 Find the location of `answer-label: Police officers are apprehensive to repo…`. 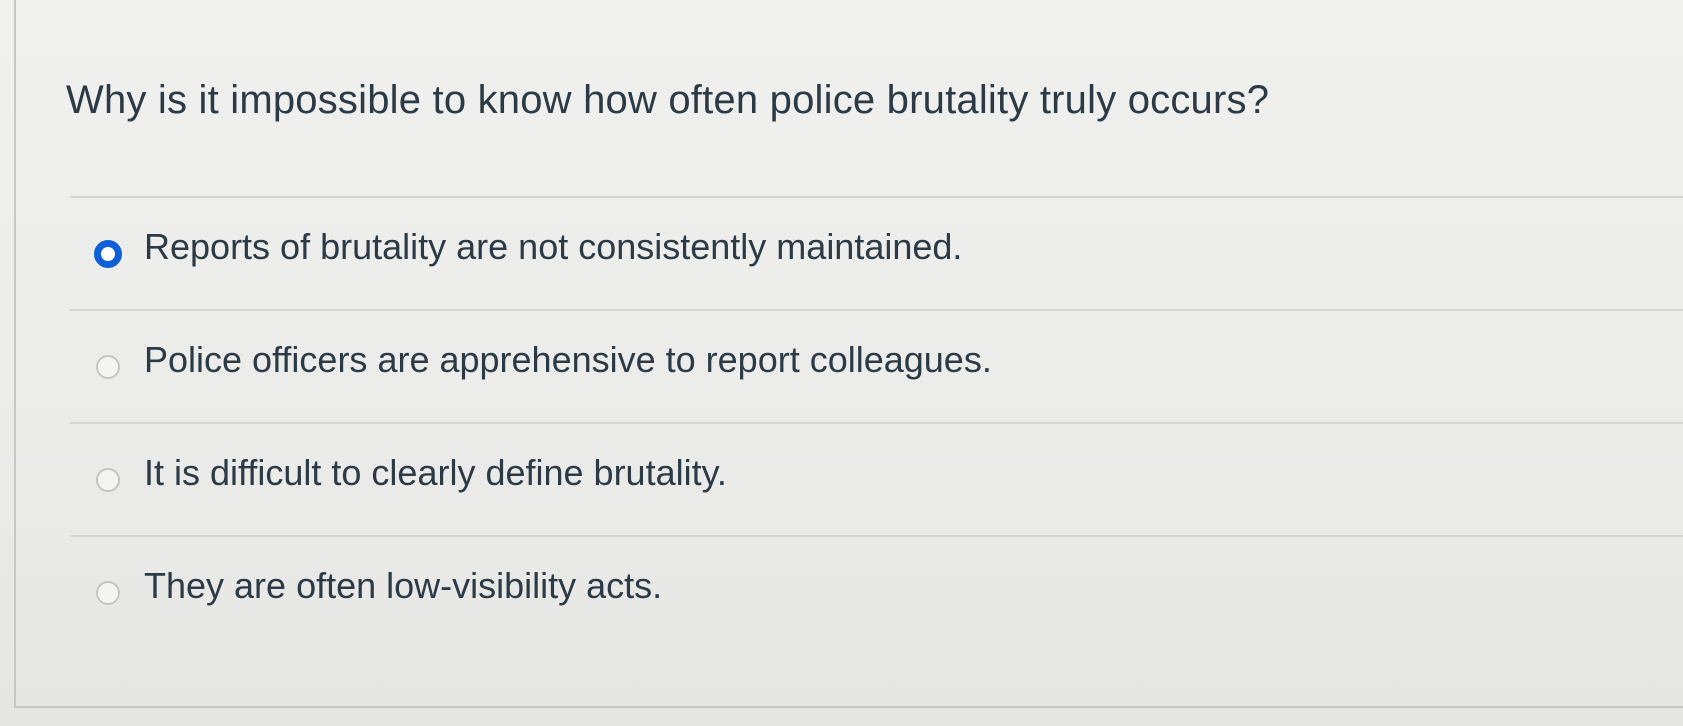

answer-label: Police officers are apprehensive to repo… is located at coordinates (568, 359).